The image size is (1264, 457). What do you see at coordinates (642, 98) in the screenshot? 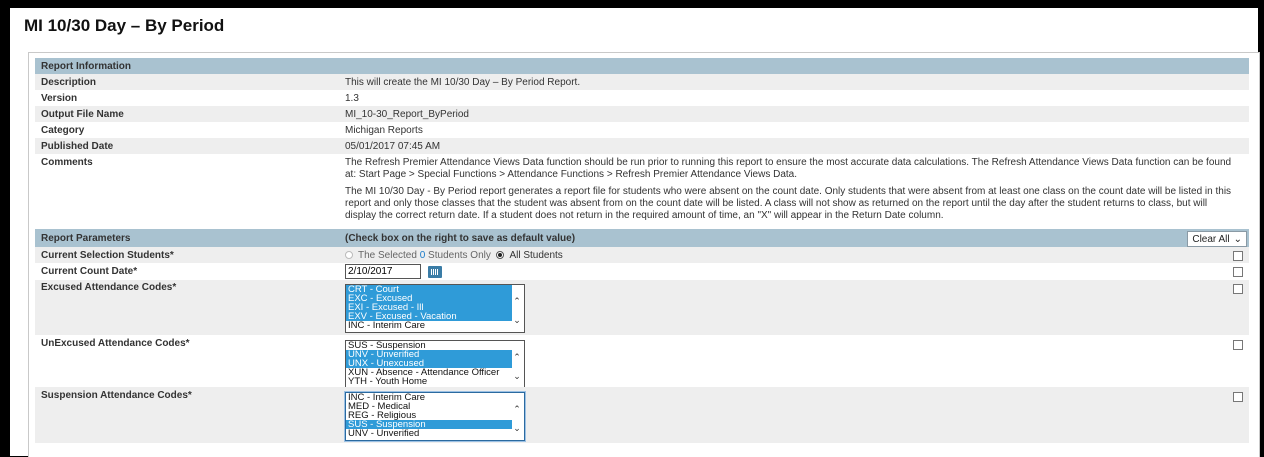
I see `info-row-version: Version 1.3` at bounding box center [642, 98].